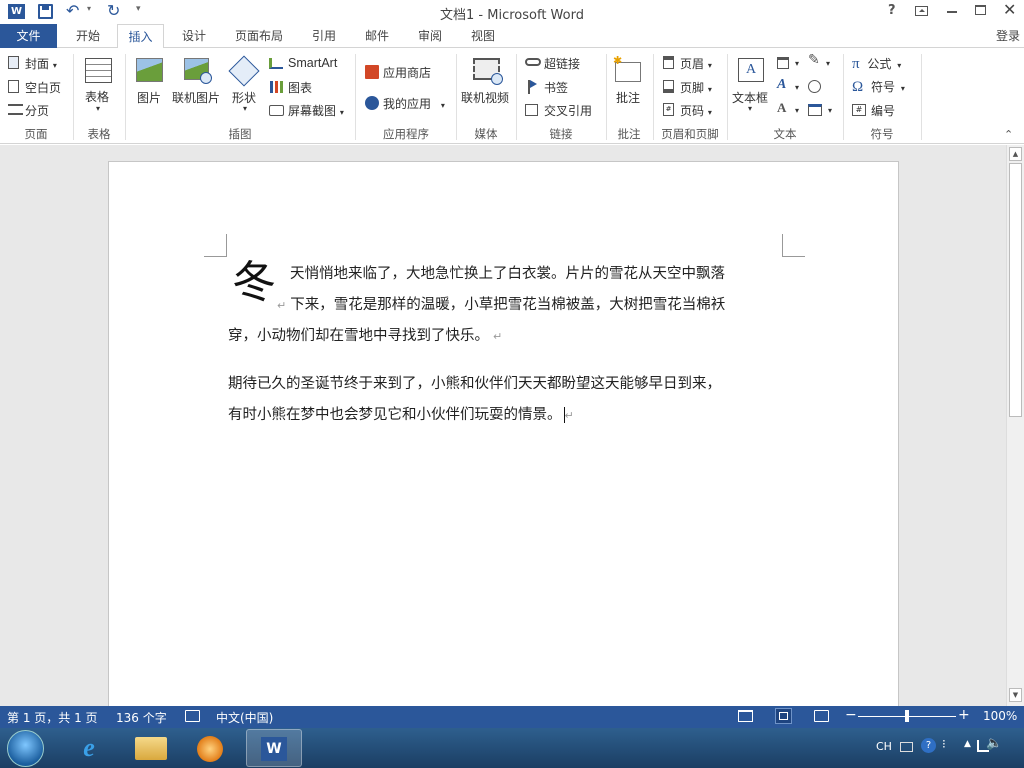 The height and width of the screenshot is (768, 1024). I want to click on zoom-level: 100%, so click(1000, 716).